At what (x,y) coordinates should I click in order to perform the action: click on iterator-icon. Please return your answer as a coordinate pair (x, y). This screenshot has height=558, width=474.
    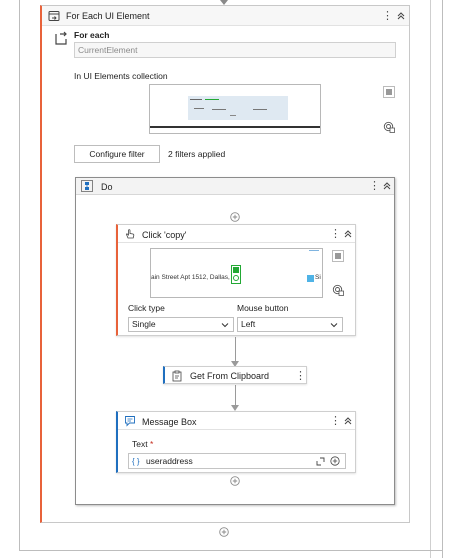
    Looking at the image, I should click on (61, 38).